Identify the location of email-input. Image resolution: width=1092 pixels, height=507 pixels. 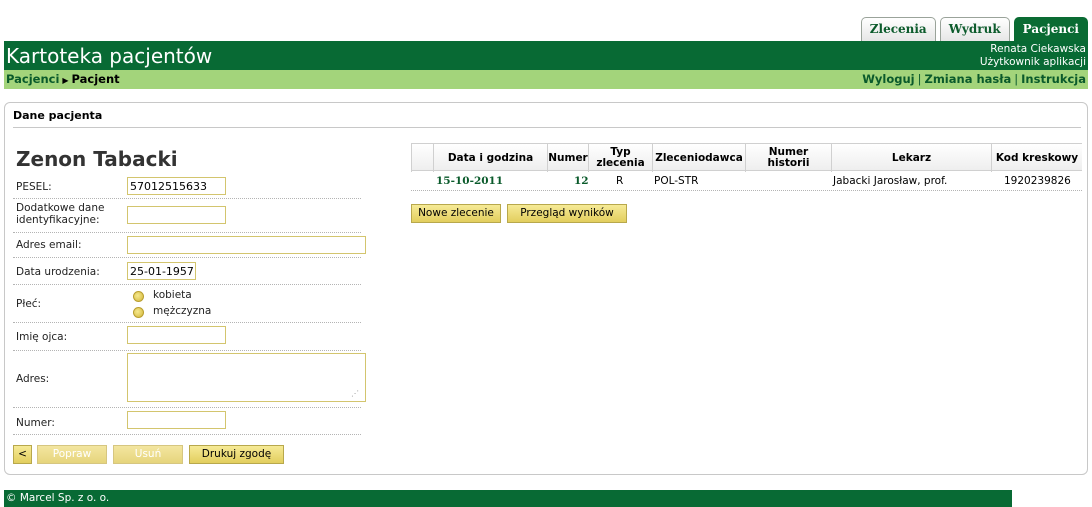
(246, 245).